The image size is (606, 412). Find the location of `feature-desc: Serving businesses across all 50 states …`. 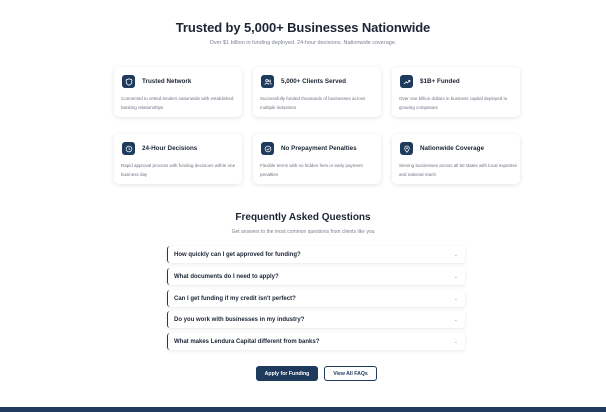

feature-desc: Serving businesses across all 50 states … is located at coordinates (458, 170).